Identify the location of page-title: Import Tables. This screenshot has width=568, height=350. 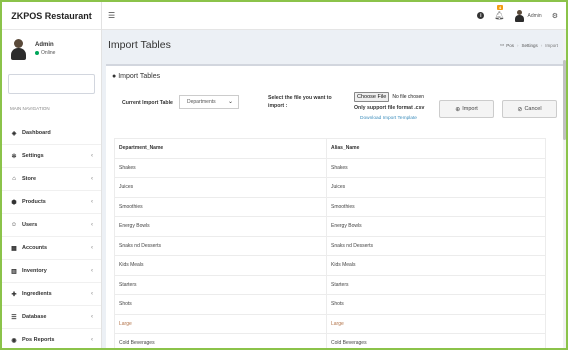
(139, 45).